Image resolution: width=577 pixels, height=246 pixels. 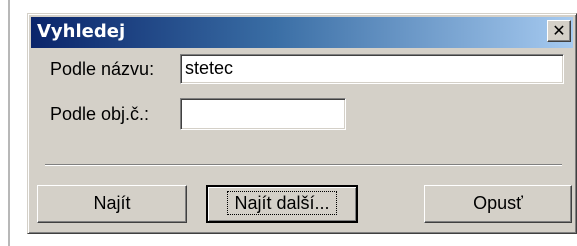 I want to click on order-number-label: Podle obj.č.:, so click(x=100, y=114).